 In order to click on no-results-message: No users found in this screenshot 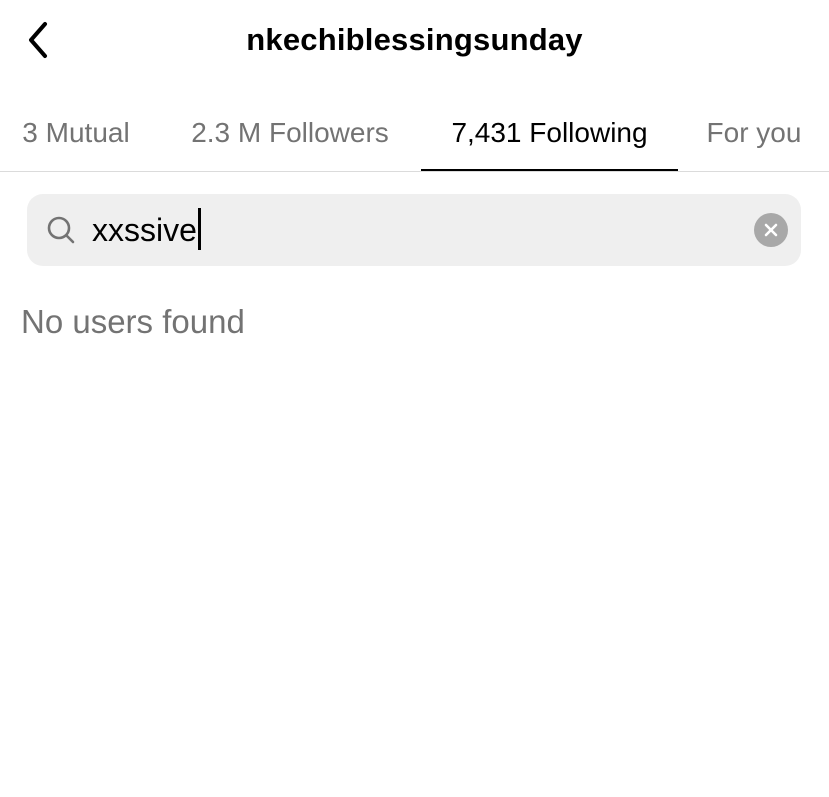, I will do `click(133, 321)`.